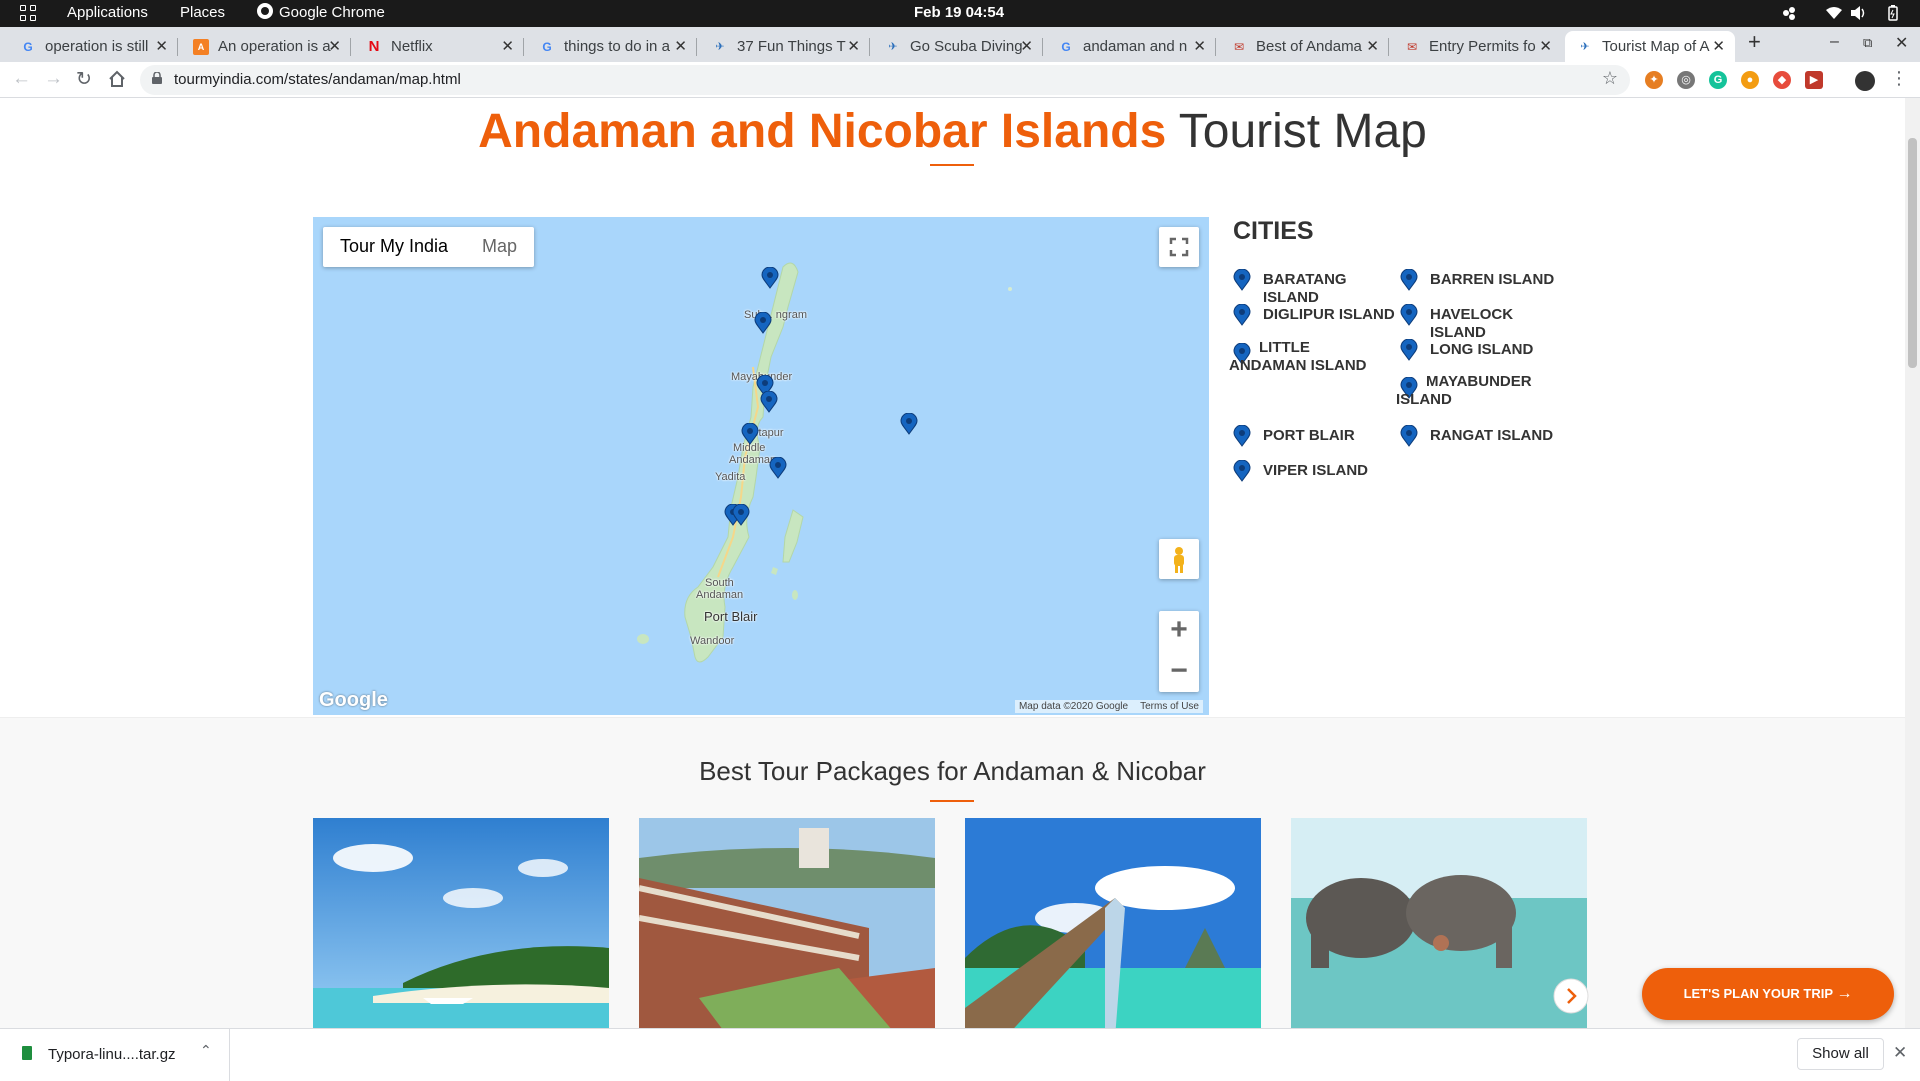 The height and width of the screenshot is (1081, 1920). I want to click on cellular-jail-image, so click(787, 923).